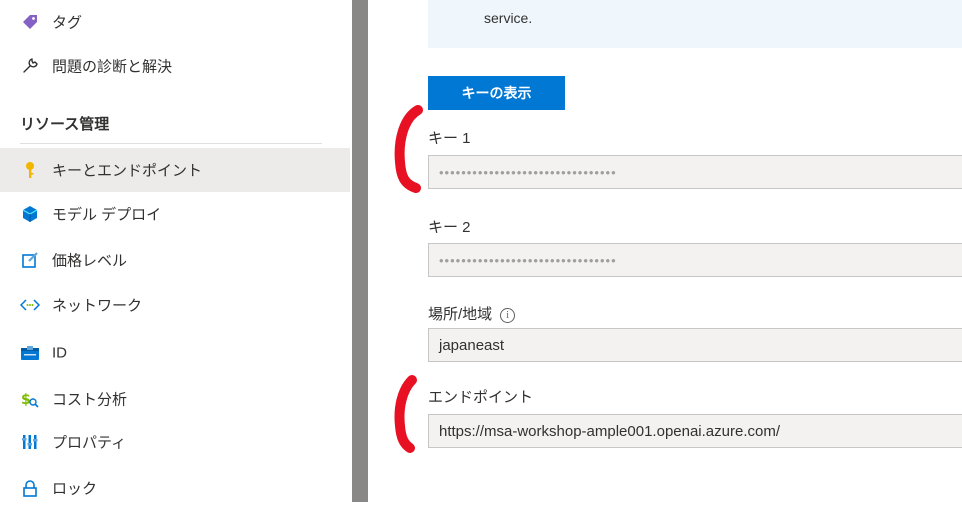 This screenshot has width=962, height=510. I want to click on sidebar-item-cost-analysis: $ コスト分析, so click(175, 399).